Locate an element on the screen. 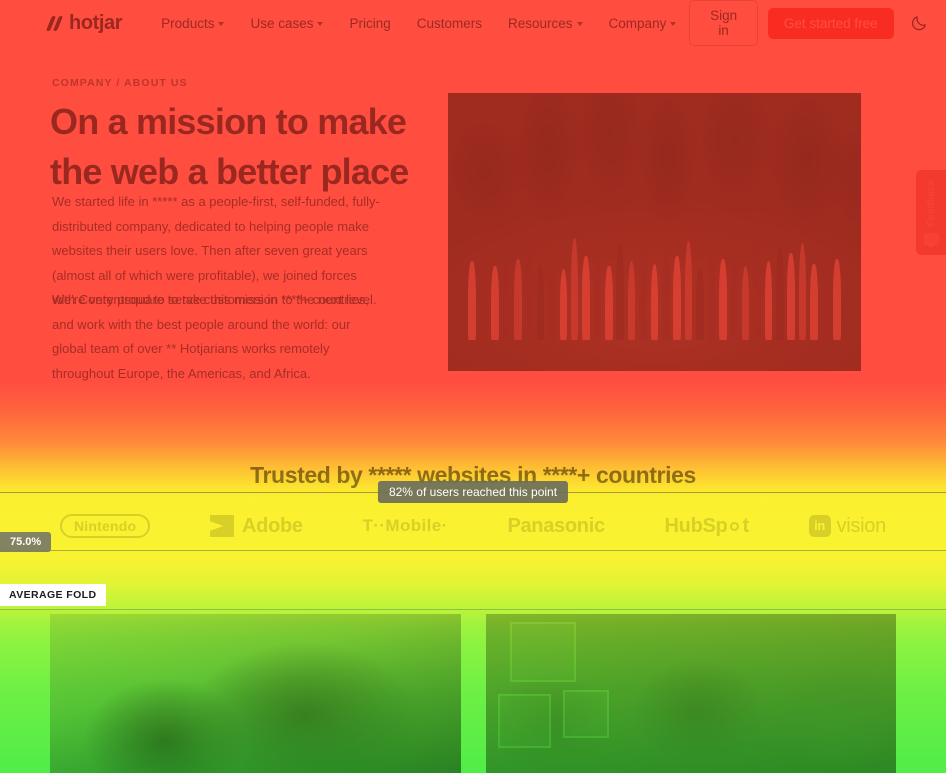 This screenshot has width=946, height=773. feedback-widget-tab: Feedback is located at coordinates (931, 212).